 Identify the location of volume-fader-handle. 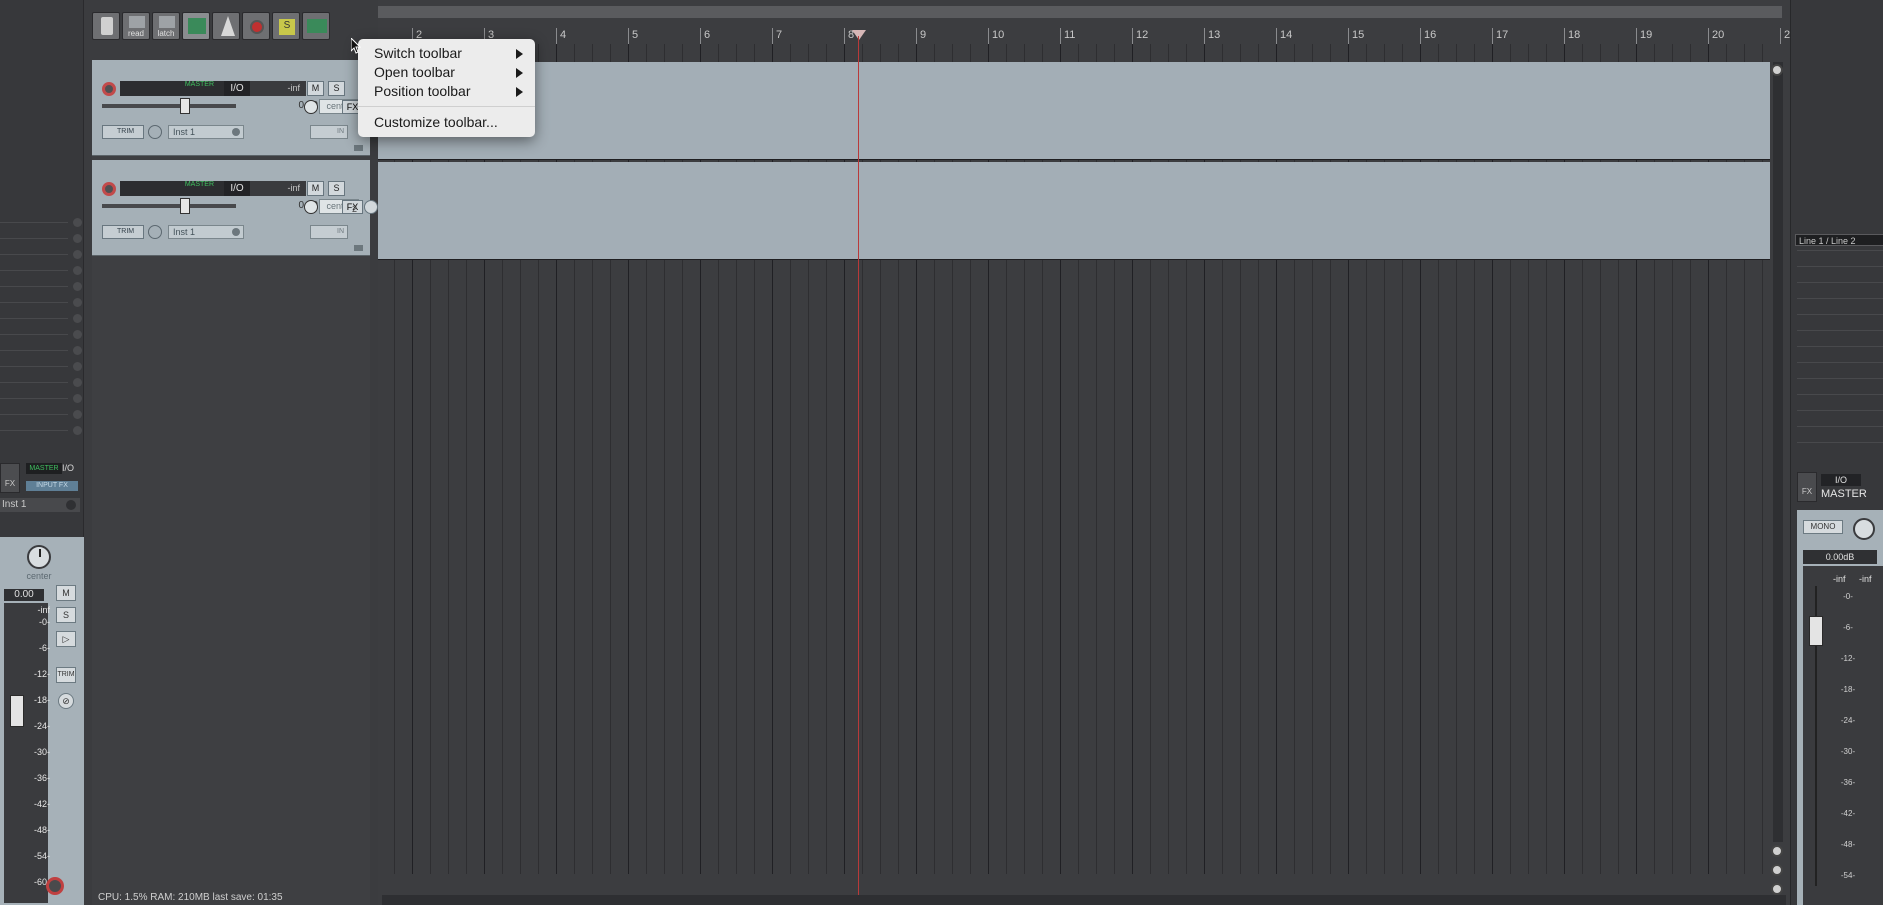
(17, 711).